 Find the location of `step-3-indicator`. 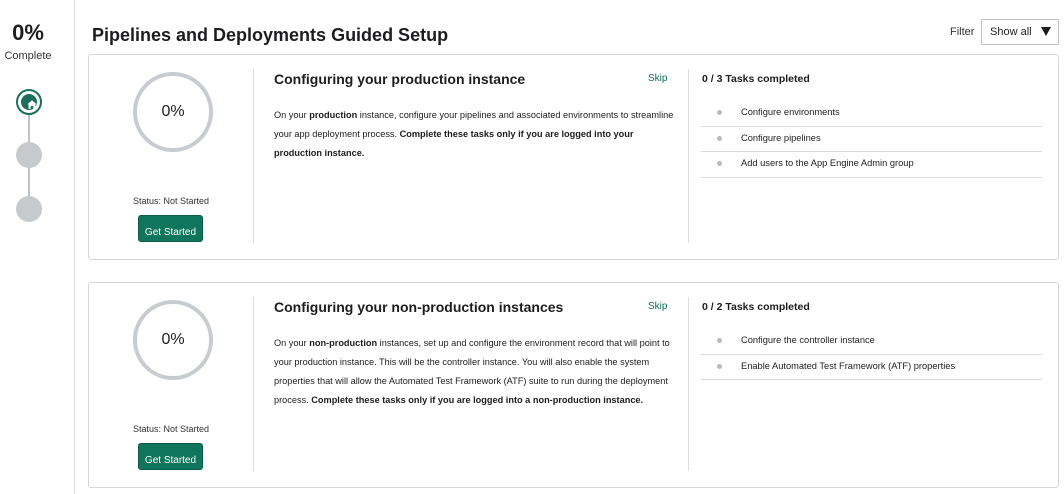

step-3-indicator is located at coordinates (29, 209).